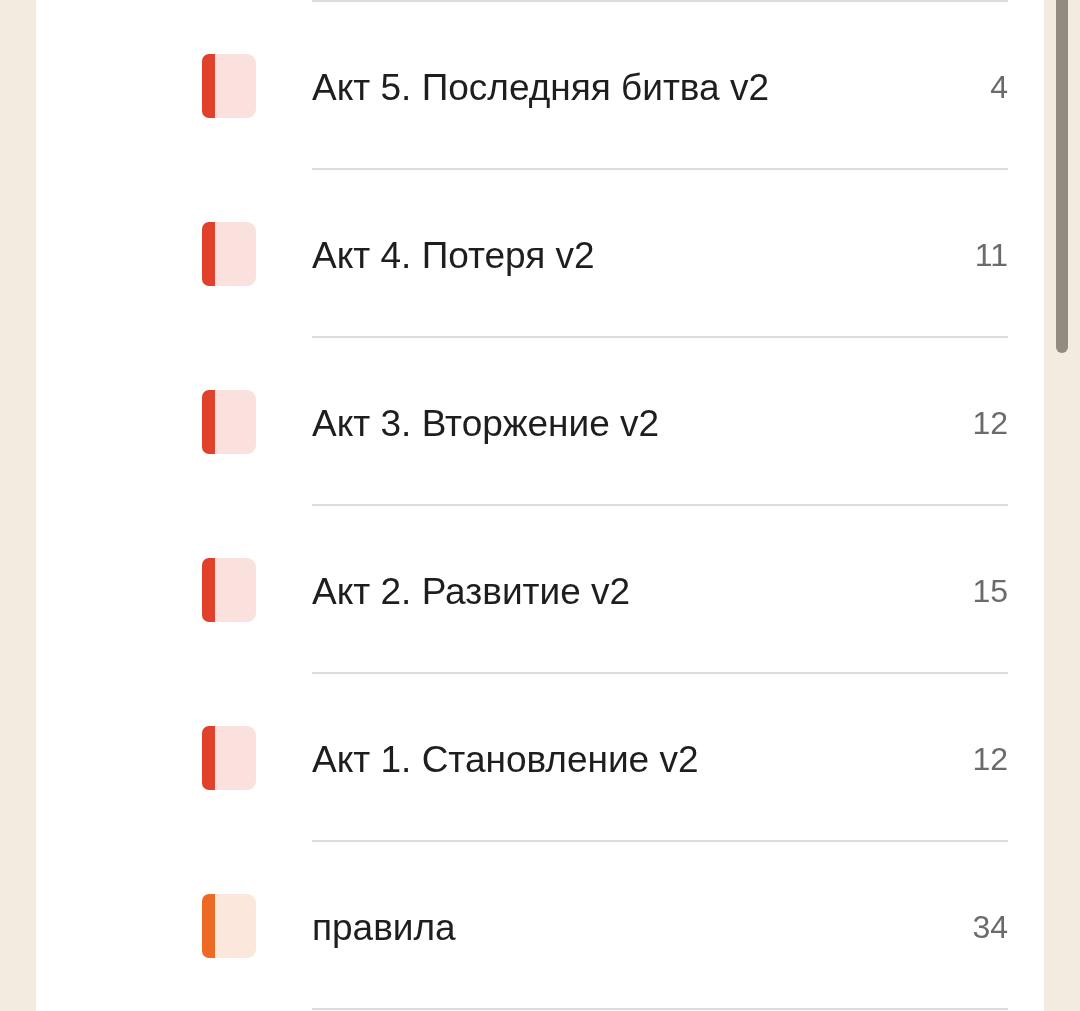 The image size is (1080, 1011). What do you see at coordinates (991, 255) in the screenshot?
I see `item-count: 11` at bounding box center [991, 255].